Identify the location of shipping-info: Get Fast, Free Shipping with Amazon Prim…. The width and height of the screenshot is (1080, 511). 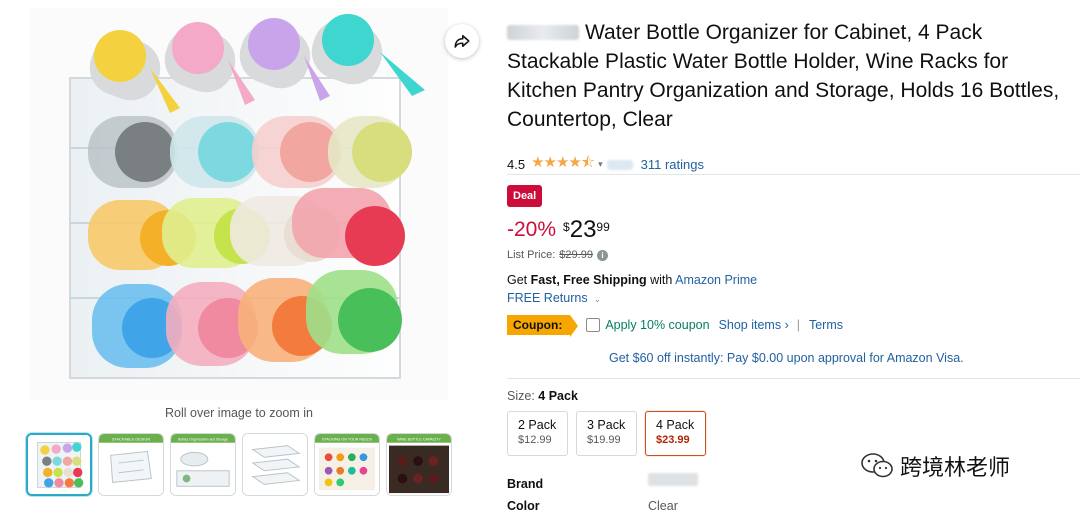
(632, 280).